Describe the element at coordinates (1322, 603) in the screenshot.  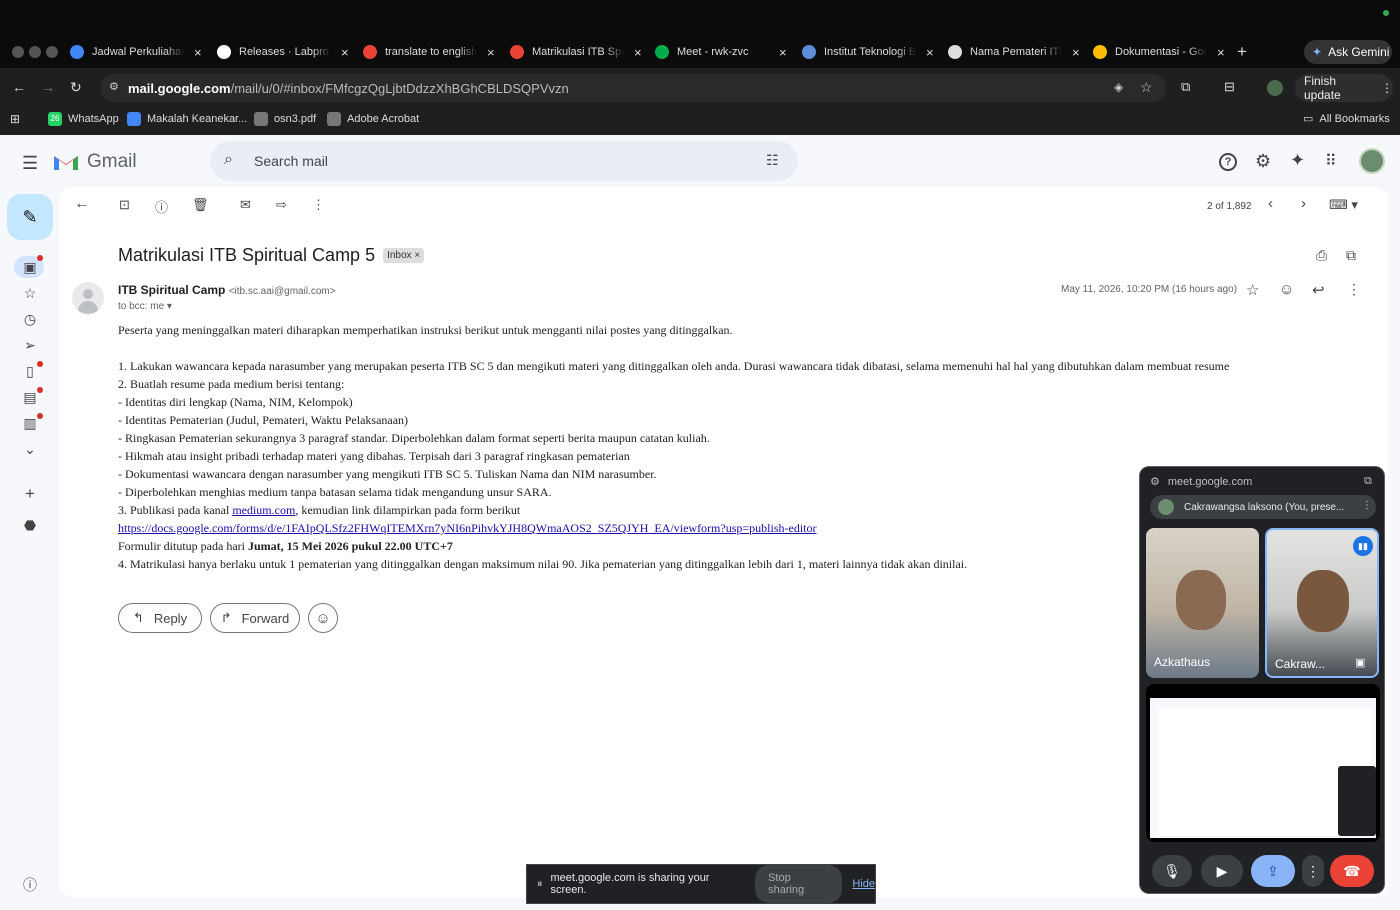
I see `participant-tile-self: ▮▮ Cakraw... ▣` at that location.